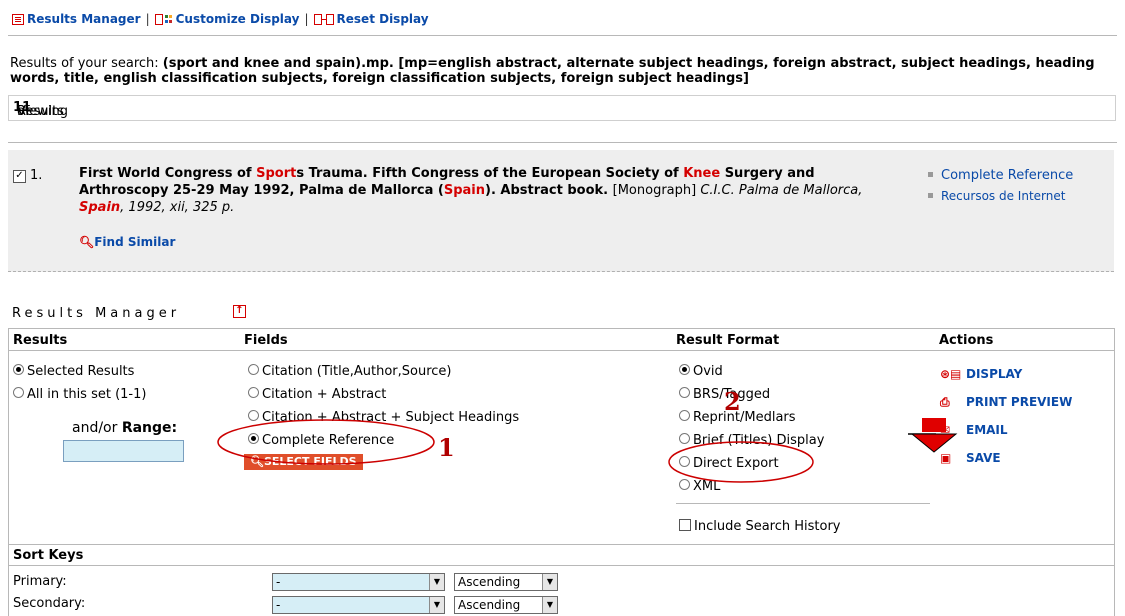 The height and width of the screenshot is (616, 1125). What do you see at coordinates (933, 435) in the screenshot?
I see `red-arrow-icon` at bounding box center [933, 435].